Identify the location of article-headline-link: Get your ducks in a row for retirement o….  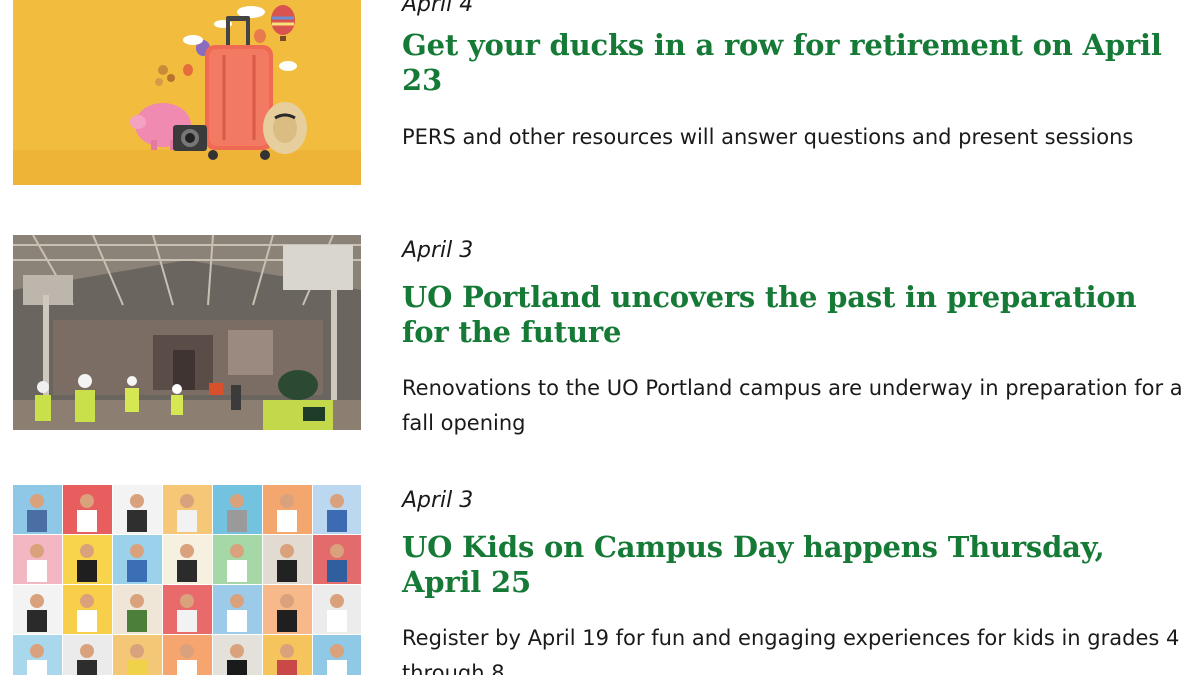
(797, 63).